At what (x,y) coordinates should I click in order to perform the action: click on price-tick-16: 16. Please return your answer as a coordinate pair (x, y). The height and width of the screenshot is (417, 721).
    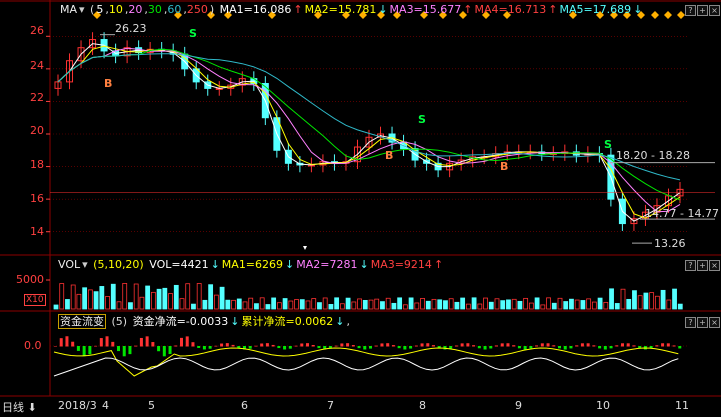
    Looking at the image, I should click on (37, 198).